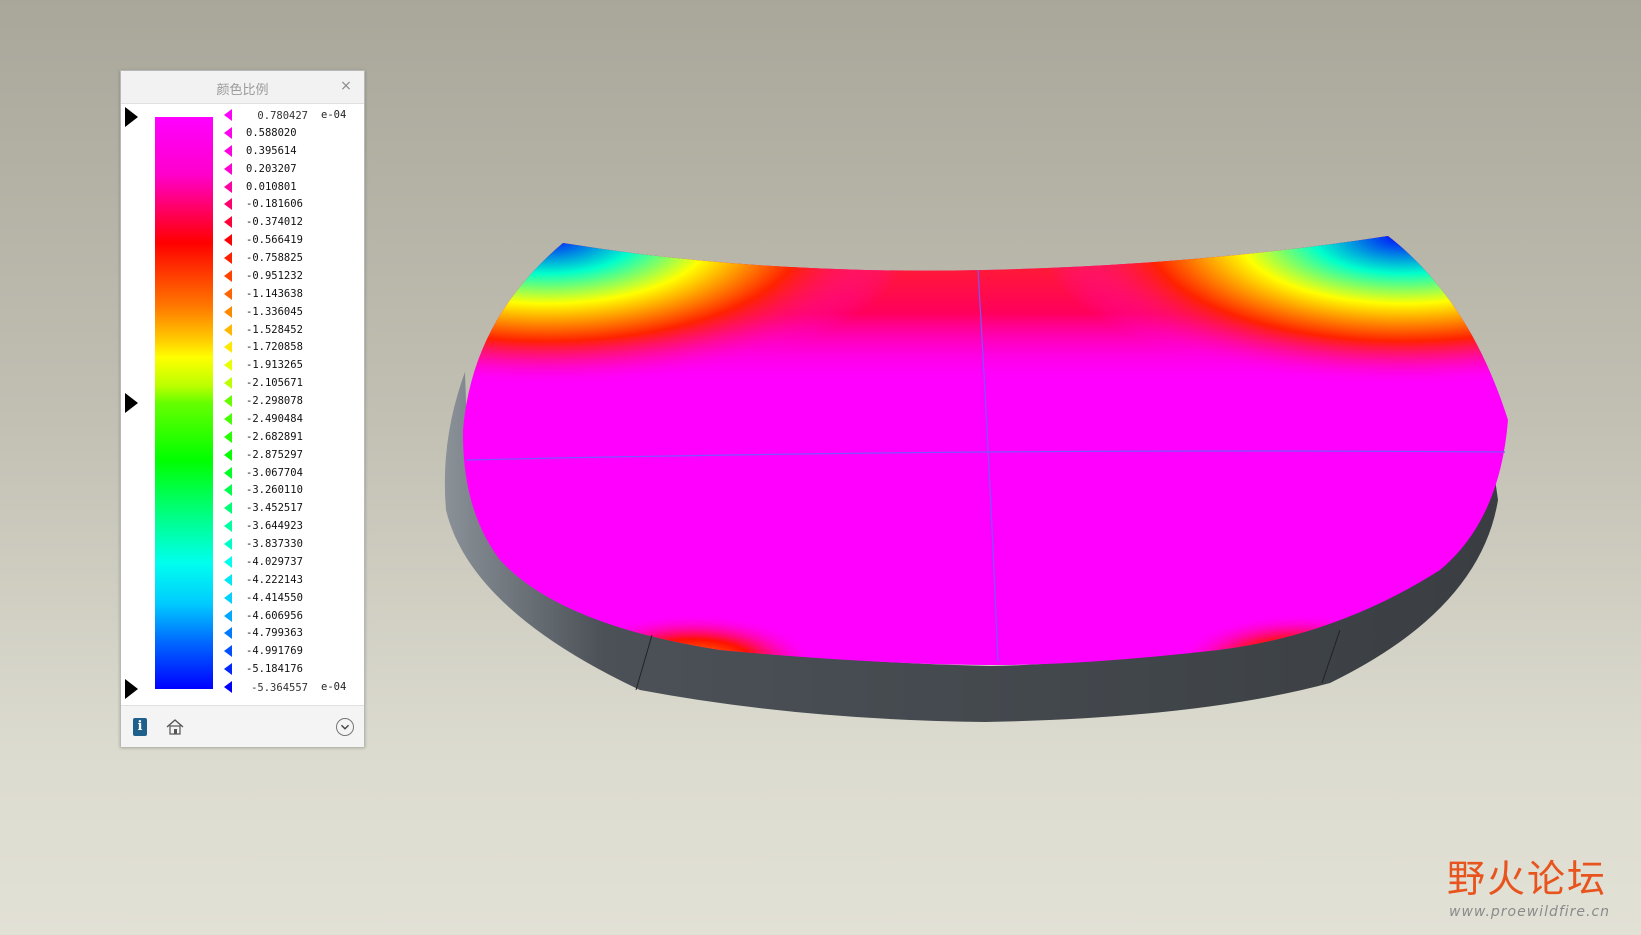 The height and width of the screenshot is (935, 1641). What do you see at coordinates (274, 579) in the screenshot?
I see `scale-value-label: -4.222143` at bounding box center [274, 579].